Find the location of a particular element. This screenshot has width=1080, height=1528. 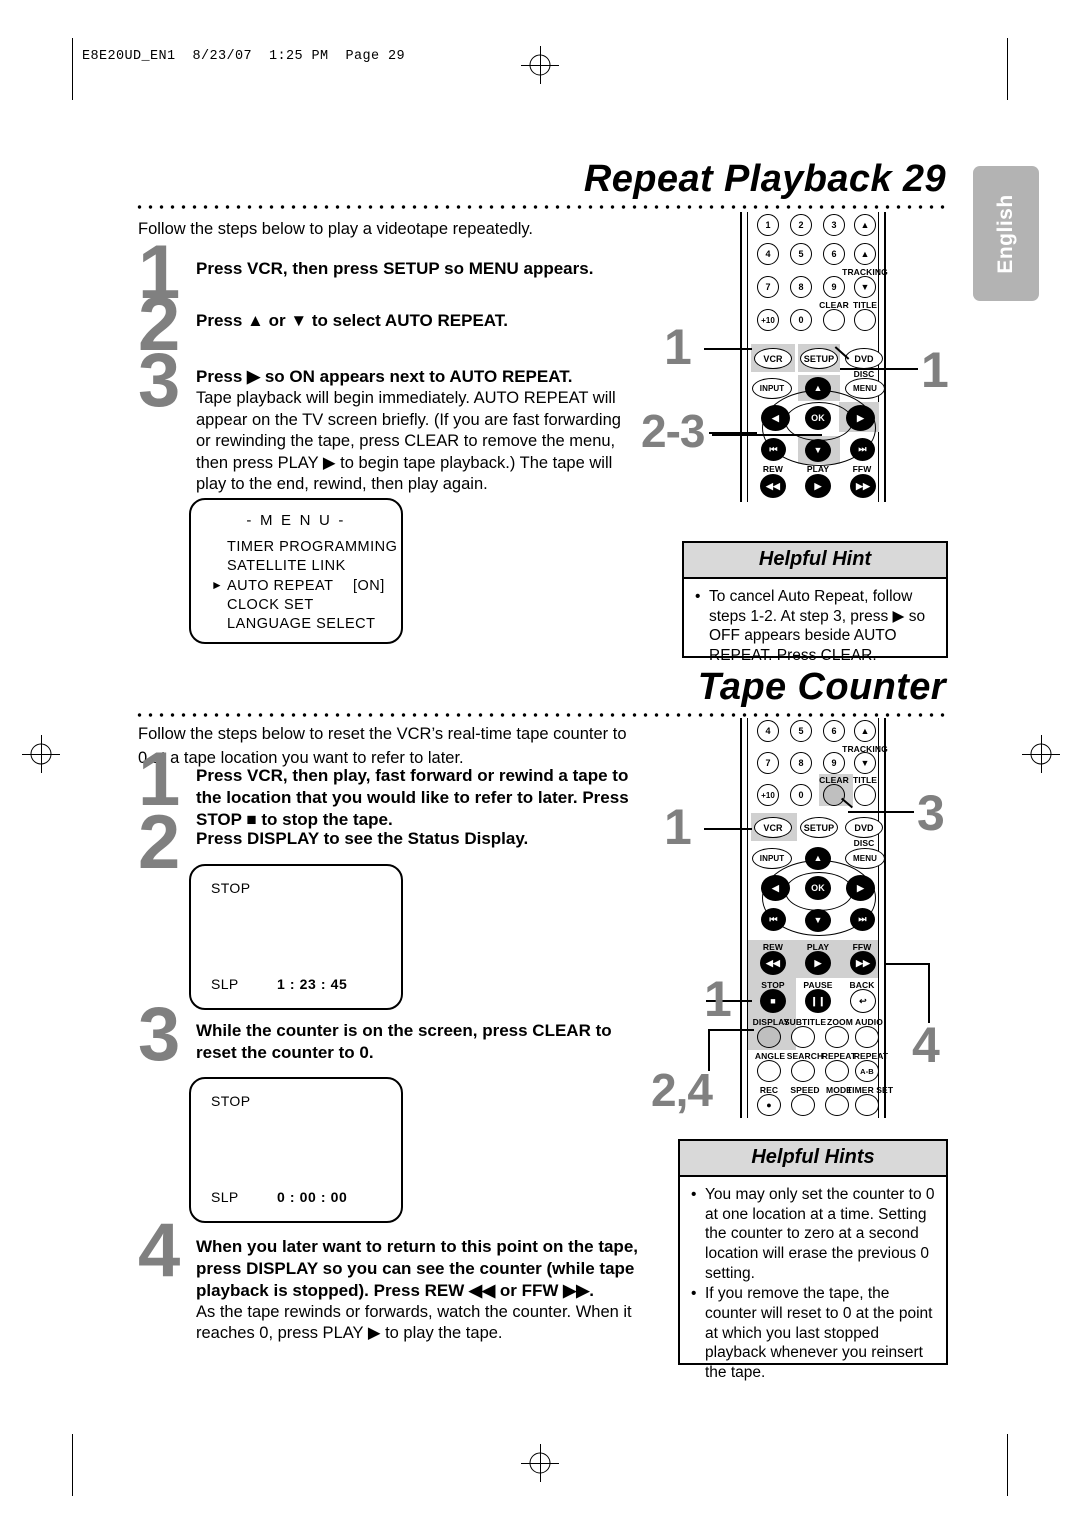

button-2: 2 is located at coordinates (801, 225).